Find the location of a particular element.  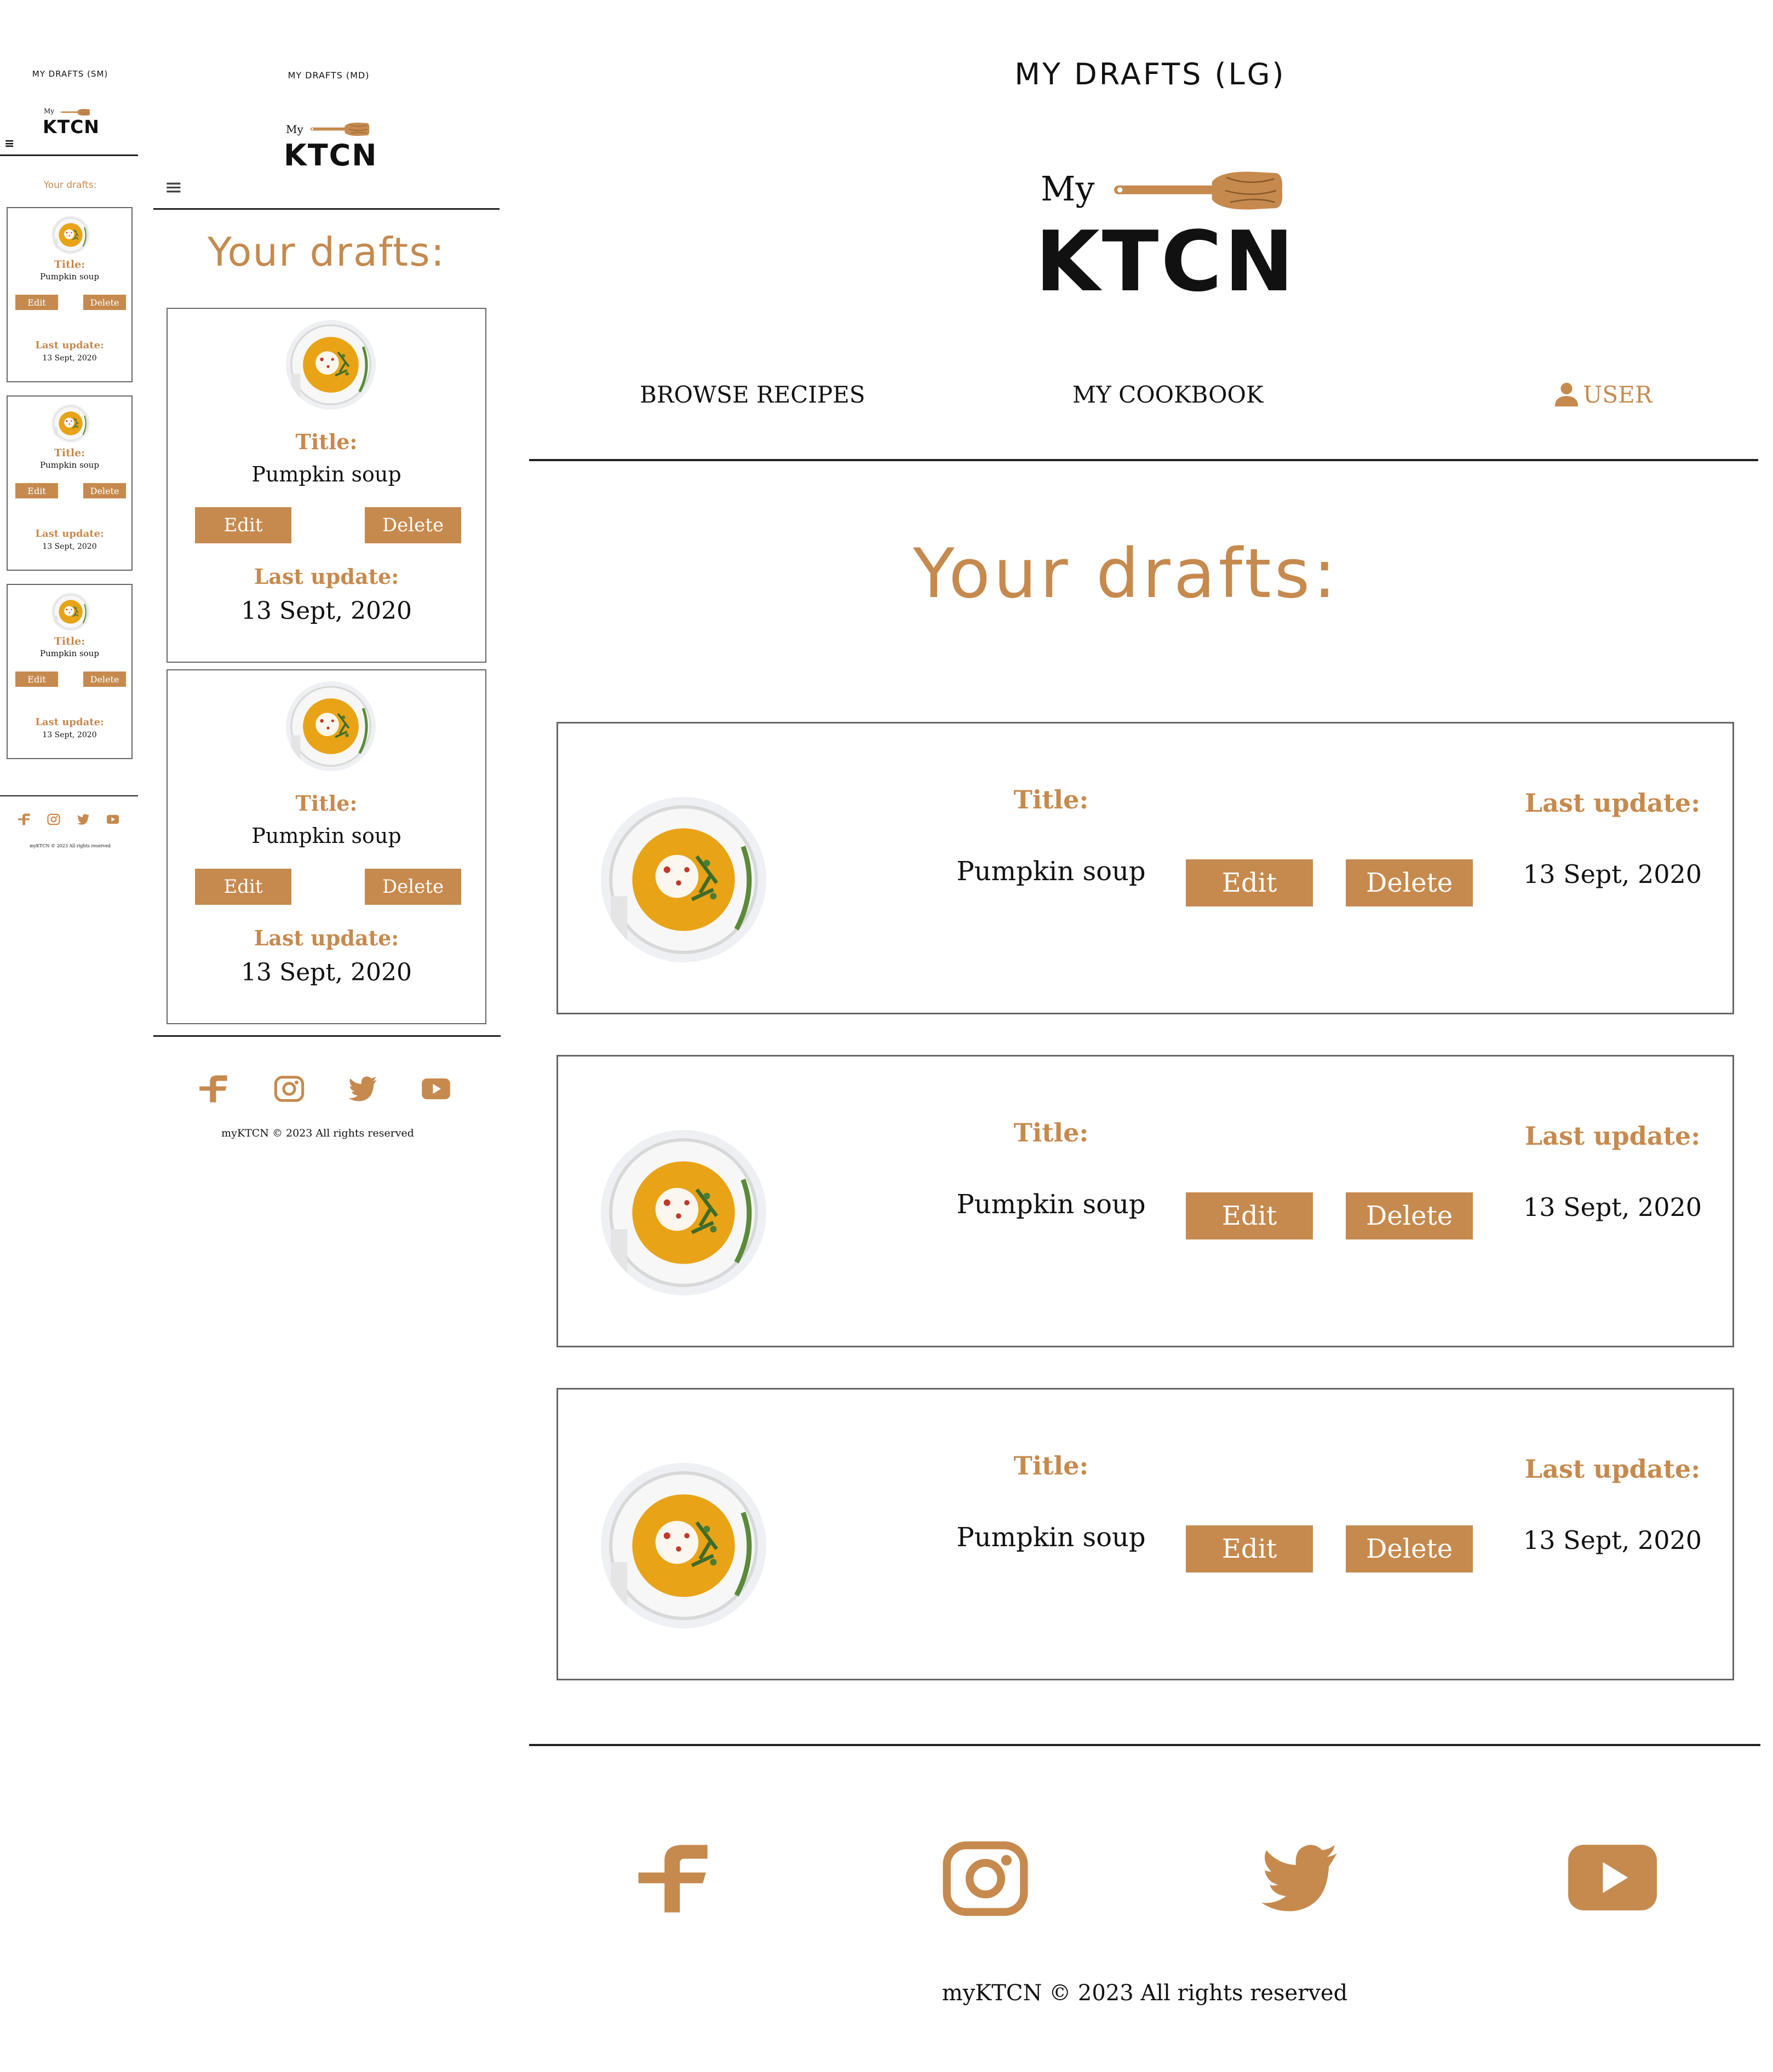

frame-title-lg: MY DRAFTS (LG) is located at coordinates (1150, 74).